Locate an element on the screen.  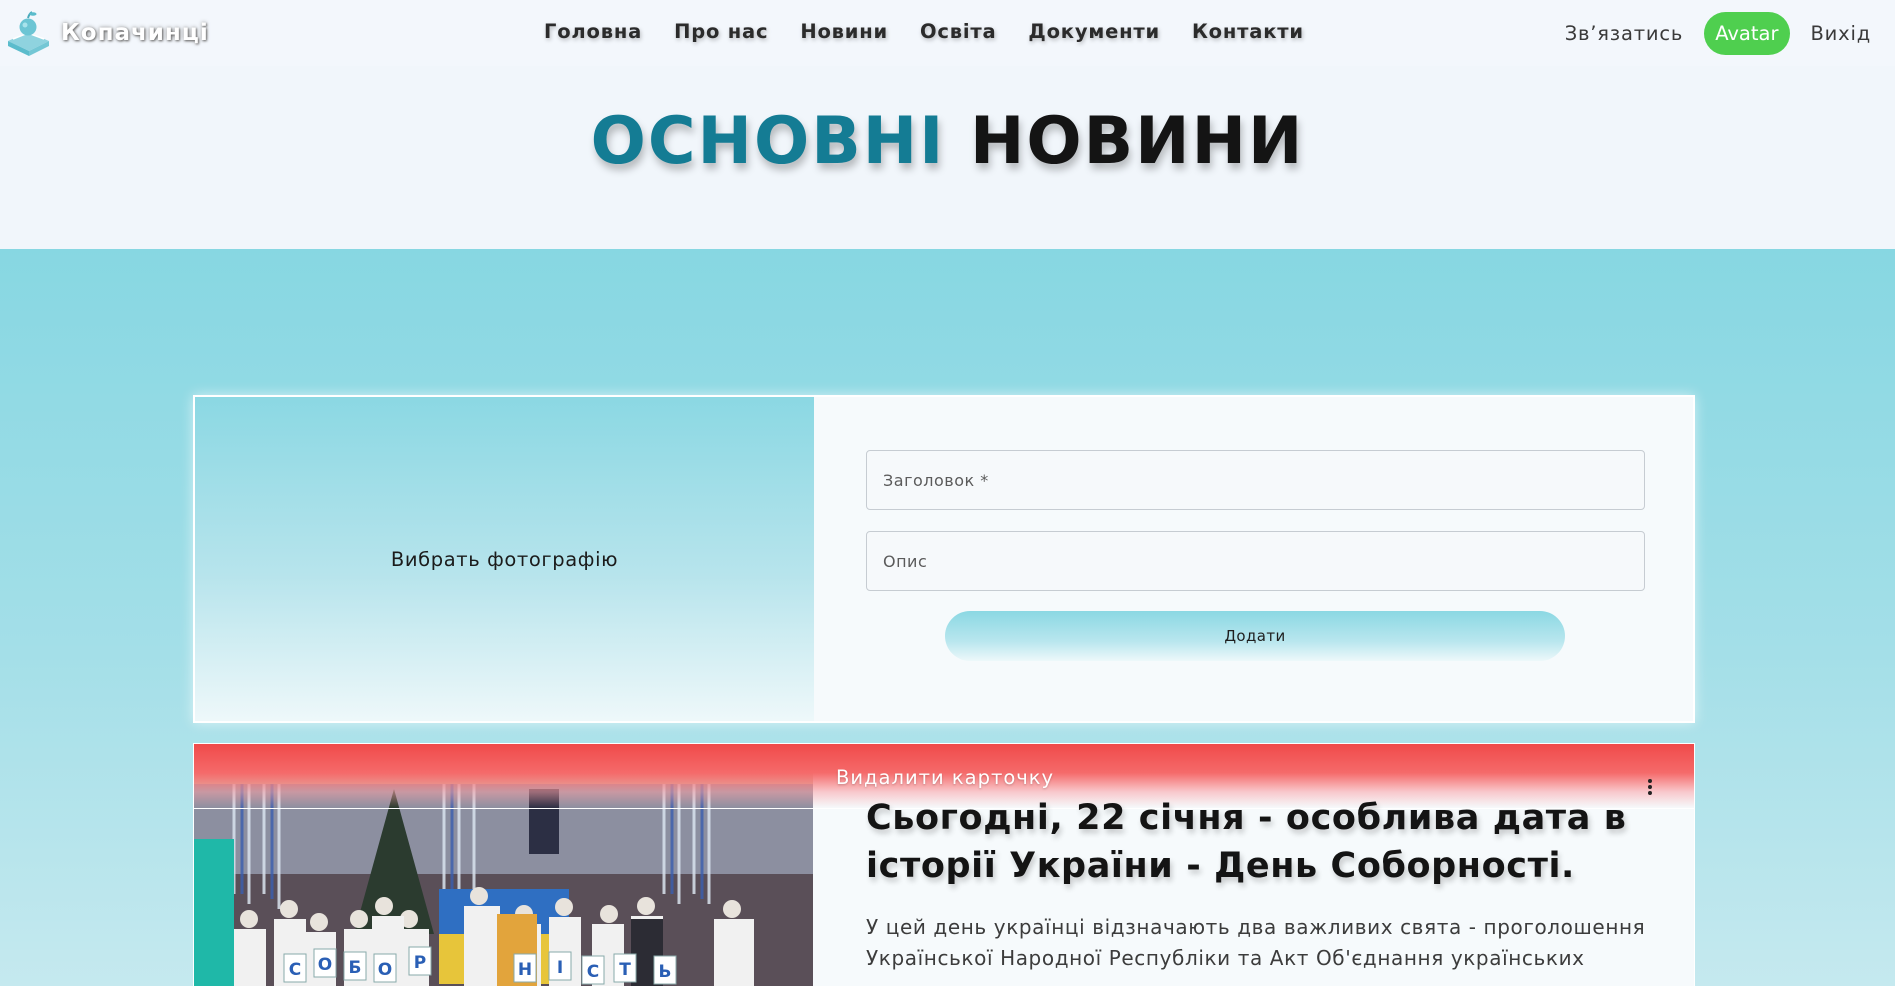
page-title-accent: ОСНОВНІ is located at coordinates (768, 141).